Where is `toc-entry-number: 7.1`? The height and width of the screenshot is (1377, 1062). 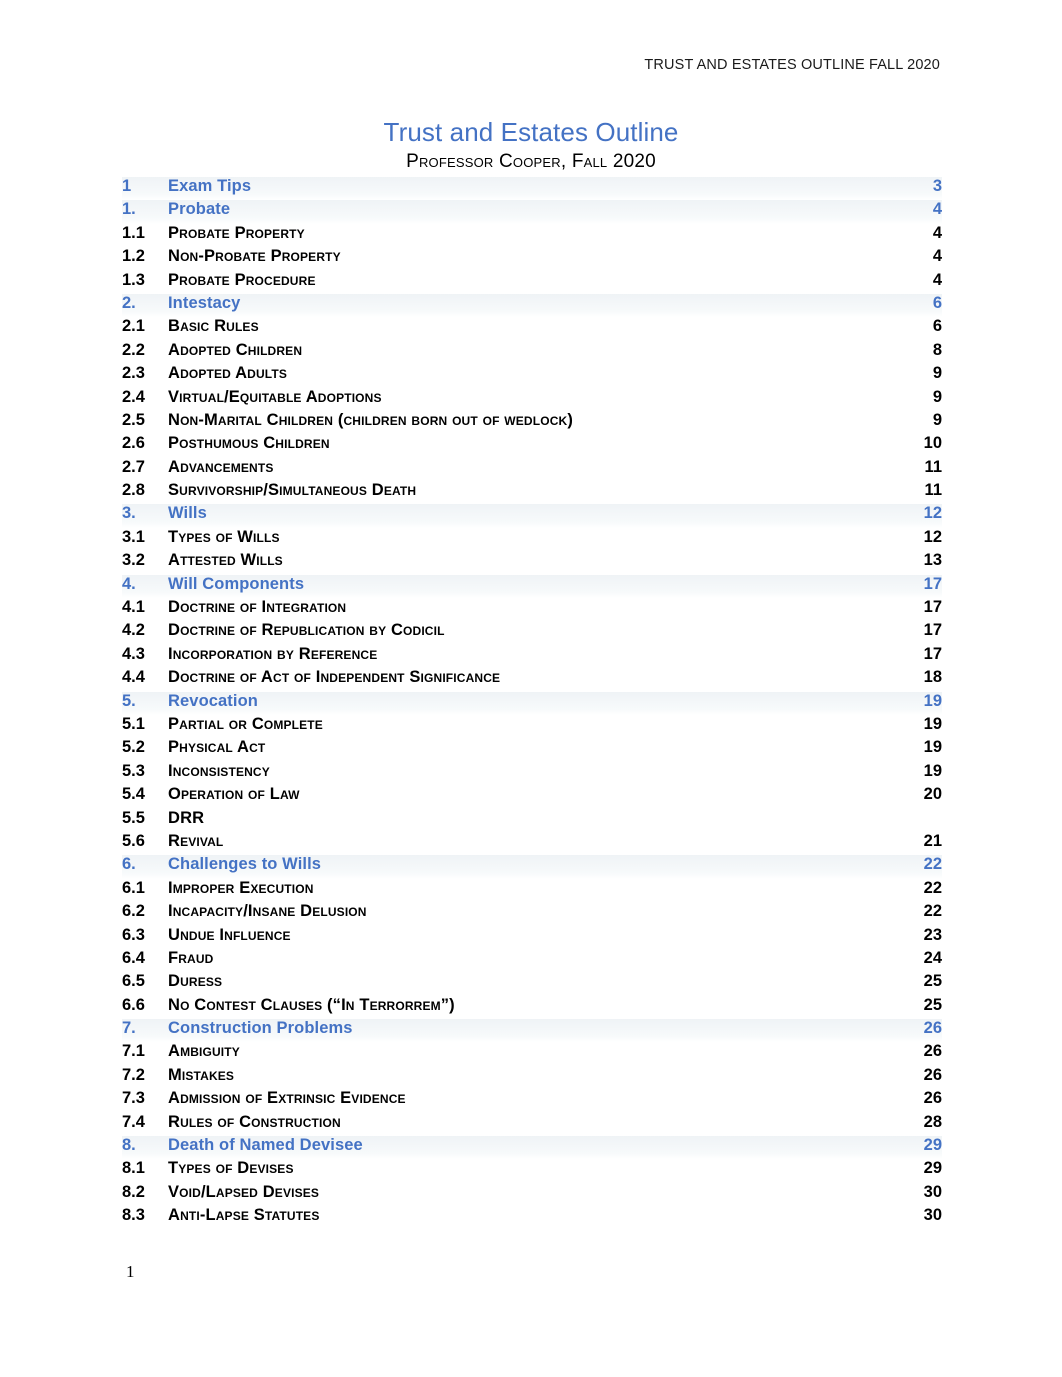
toc-entry-number: 7.1 is located at coordinates (133, 1051).